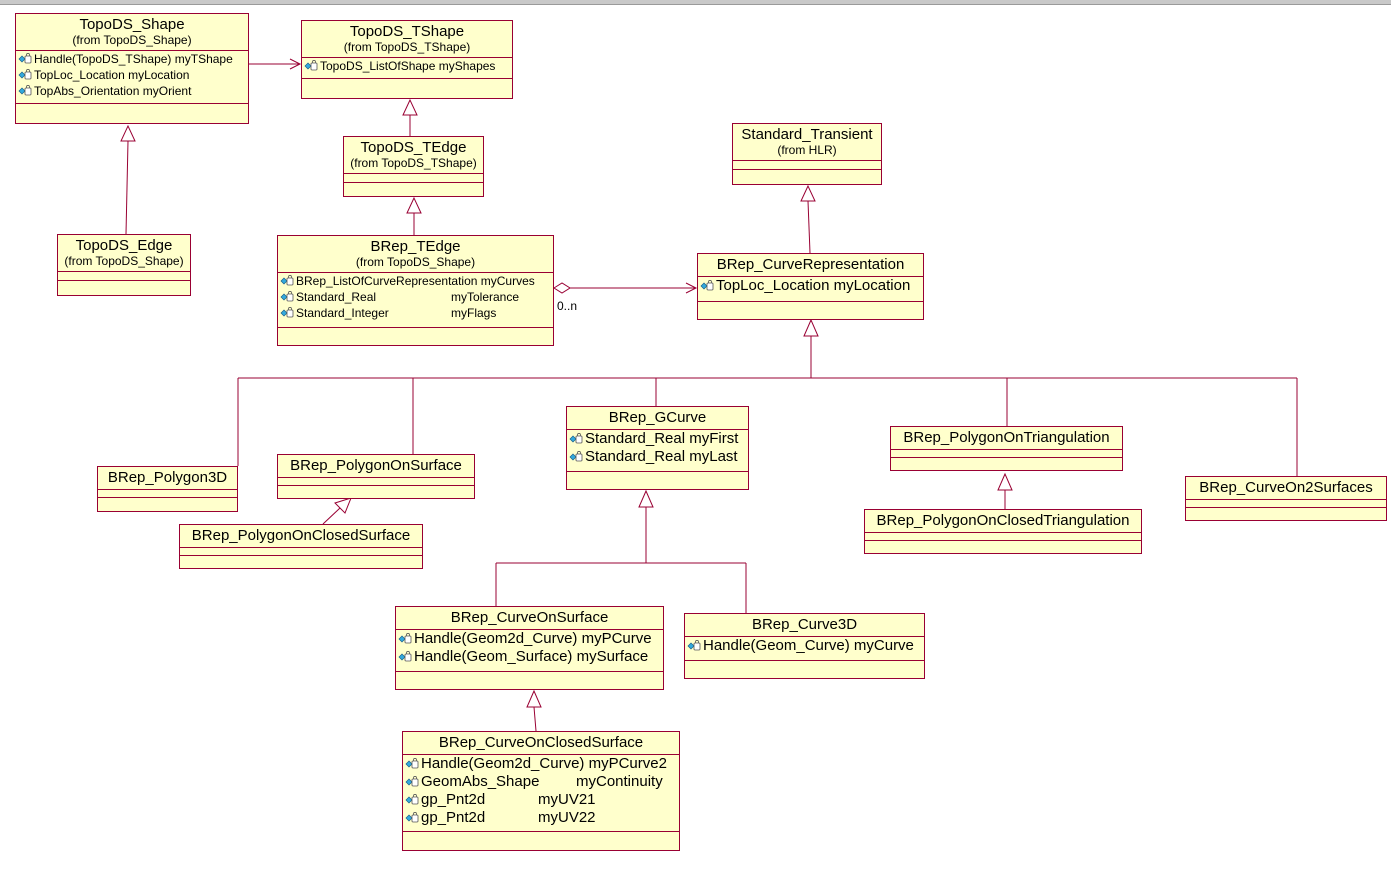 Image resolution: width=1391 pixels, height=869 pixels. Describe the element at coordinates (529, 617) in the screenshot. I see `class-name: BRep_CurveOnSurface` at that location.